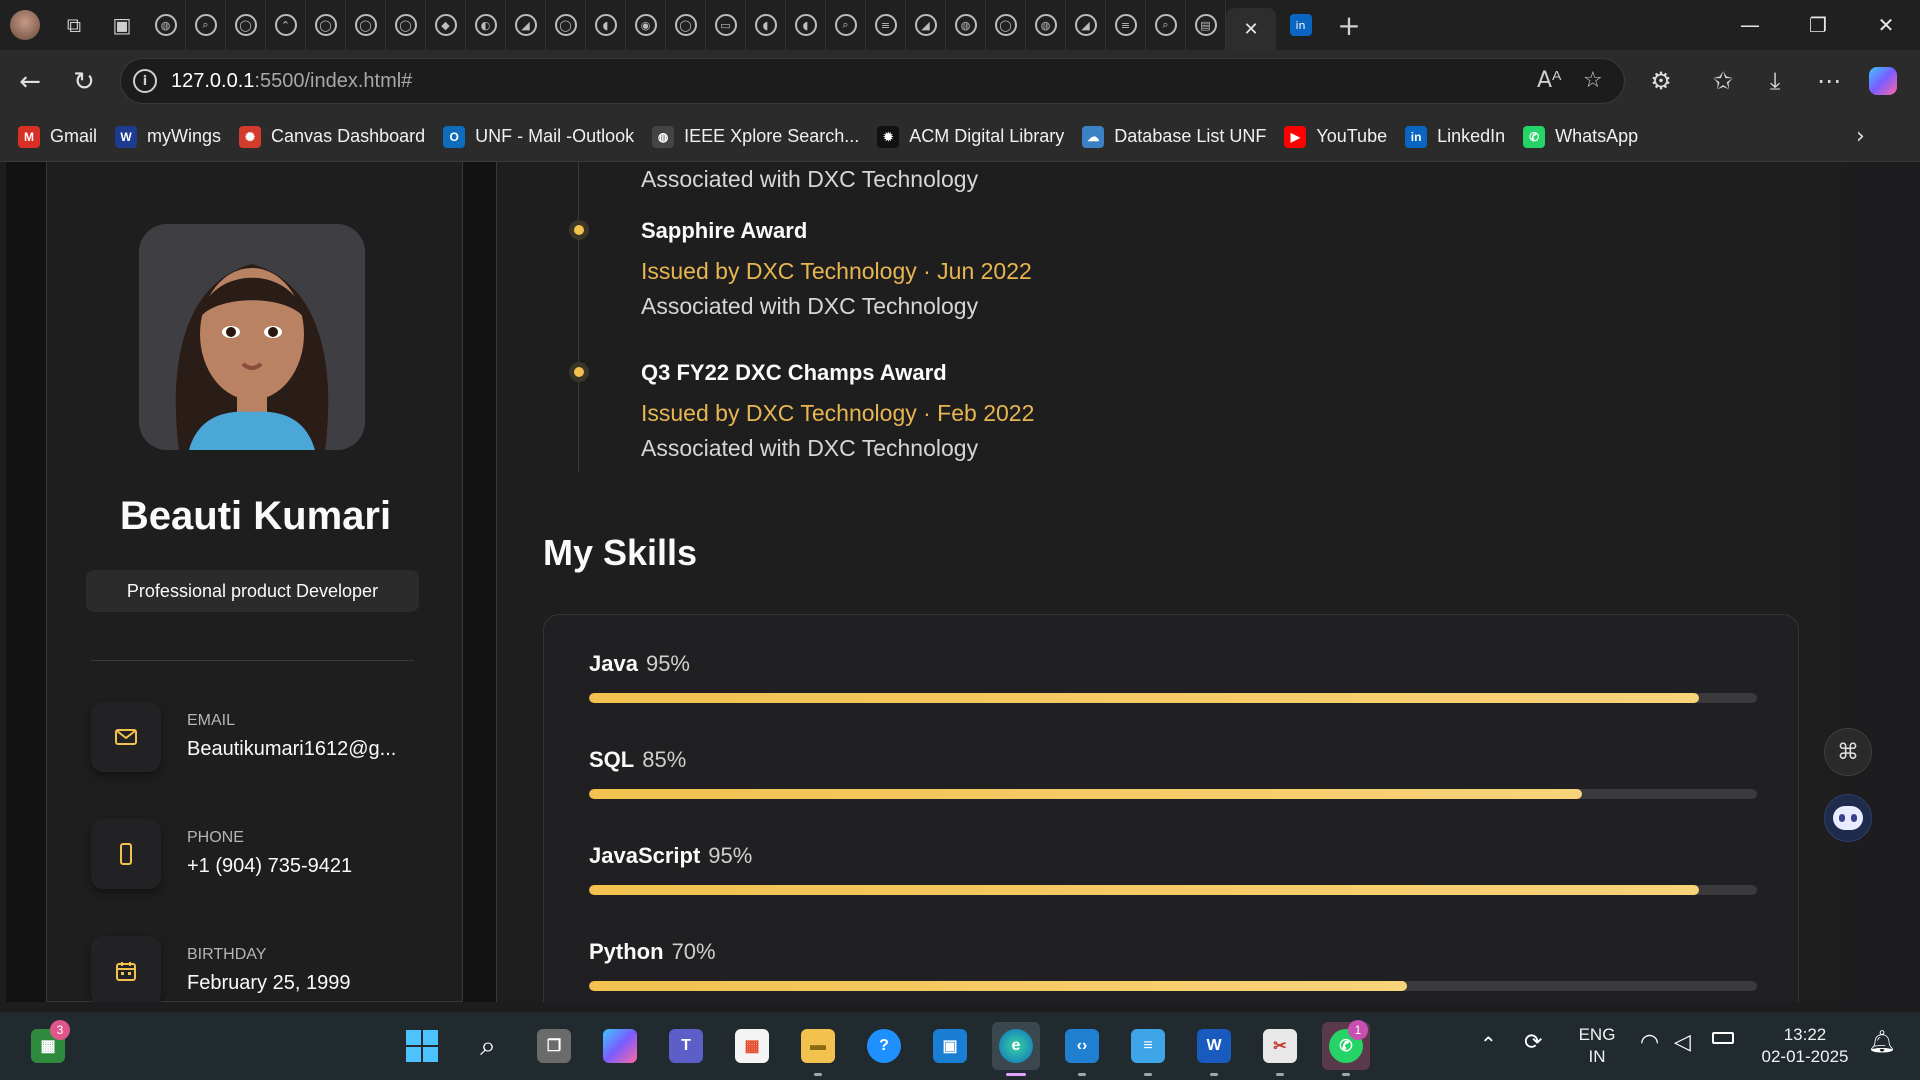  What do you see at coordinates (1016, 1049) in the screenshot?
I see `edge-button: e` at bounding box center [1016, 1049].